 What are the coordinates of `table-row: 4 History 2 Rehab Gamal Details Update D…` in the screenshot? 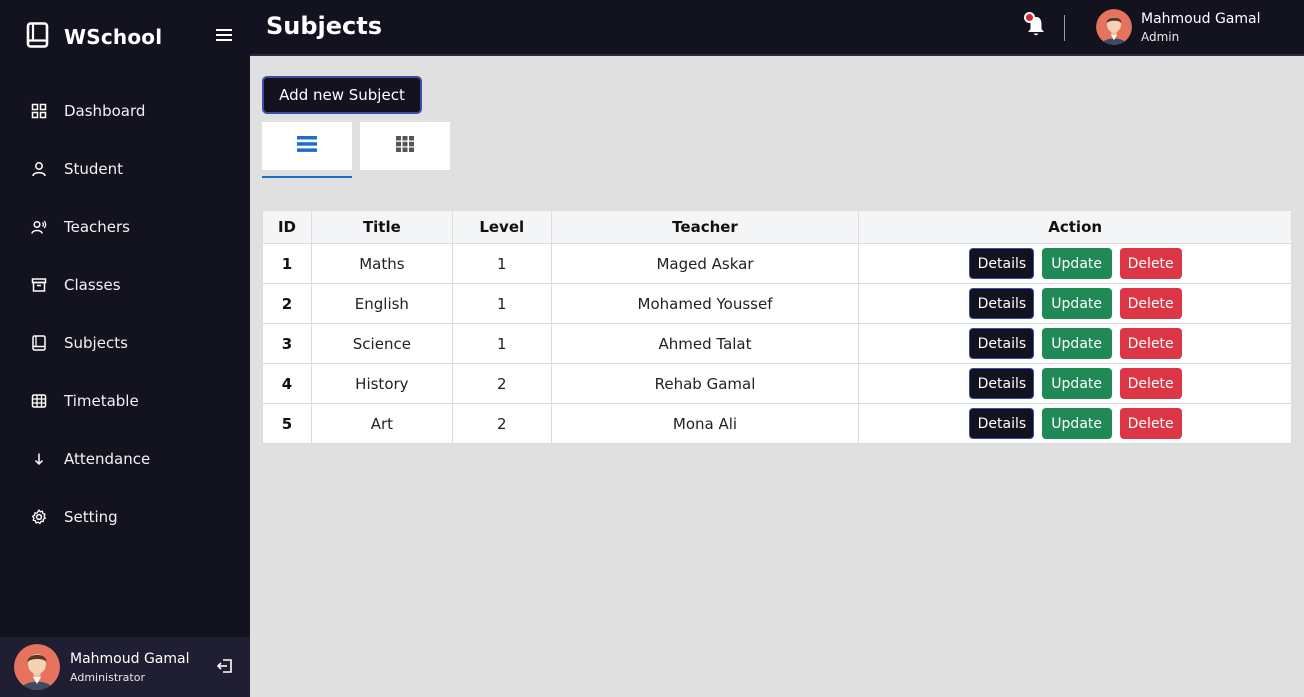 It's located at (777, 383).